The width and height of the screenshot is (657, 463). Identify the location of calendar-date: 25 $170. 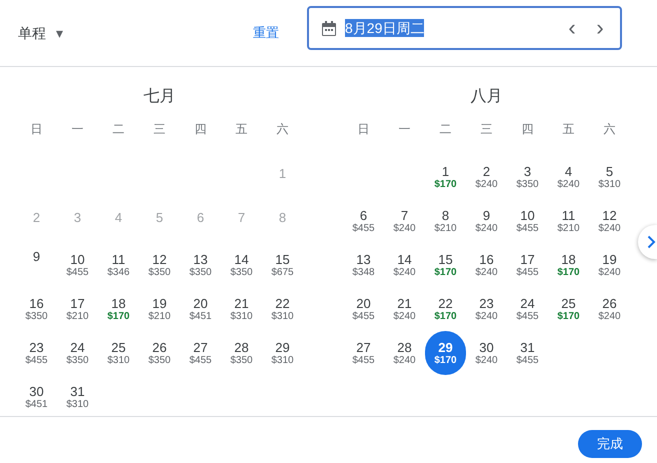
(568, 309).